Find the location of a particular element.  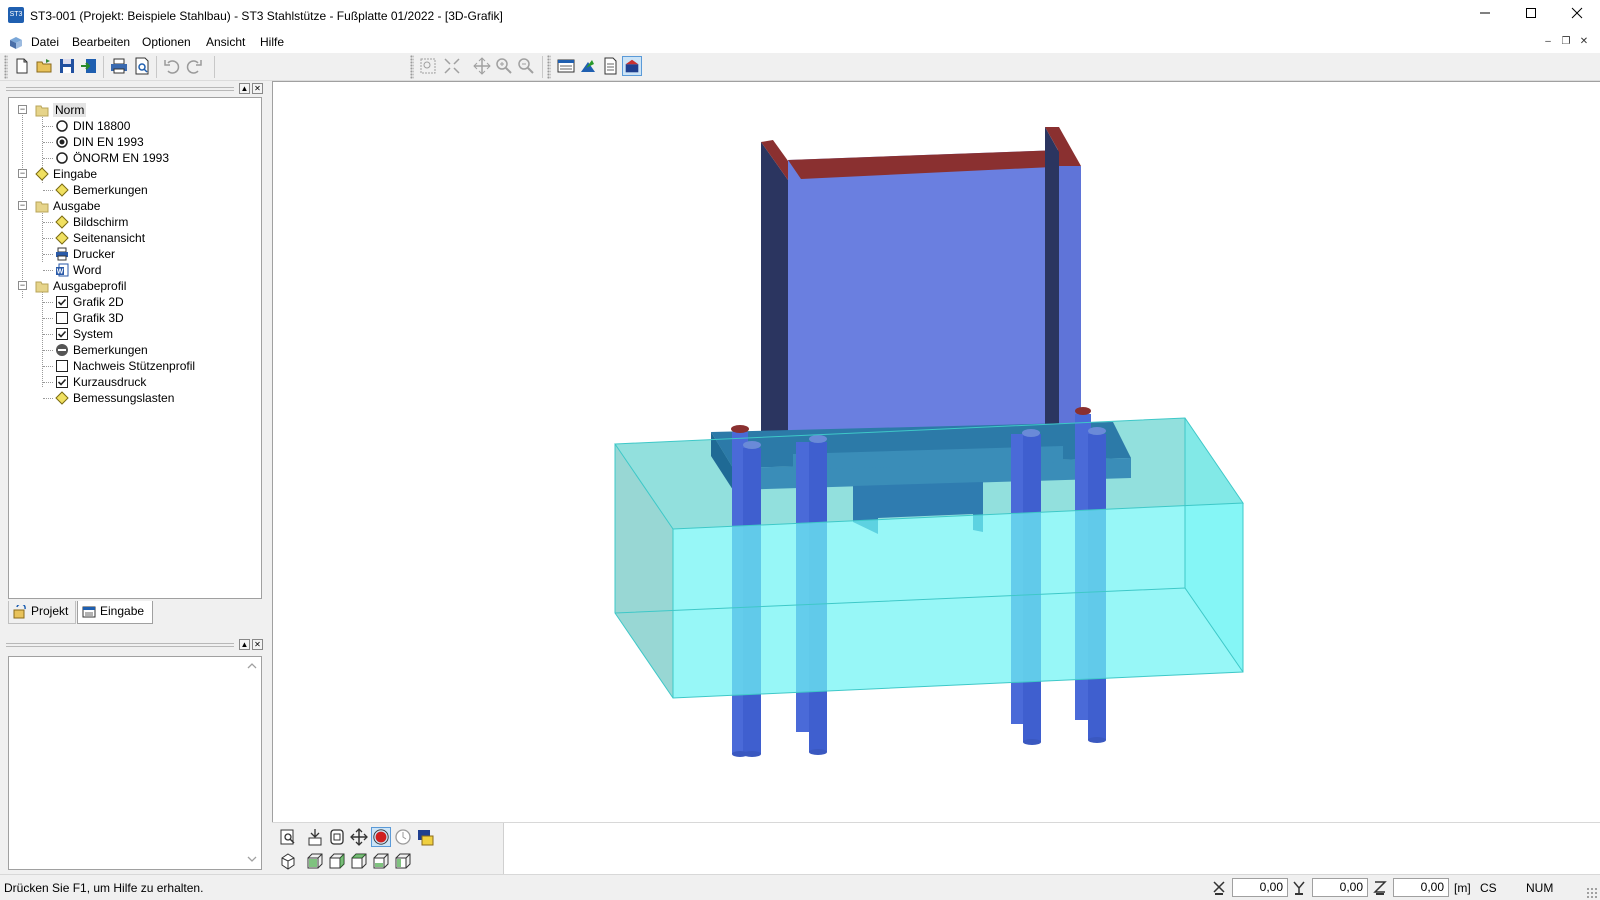

notes-panel-float-button: ▲ is located at coordinates (244, 644).